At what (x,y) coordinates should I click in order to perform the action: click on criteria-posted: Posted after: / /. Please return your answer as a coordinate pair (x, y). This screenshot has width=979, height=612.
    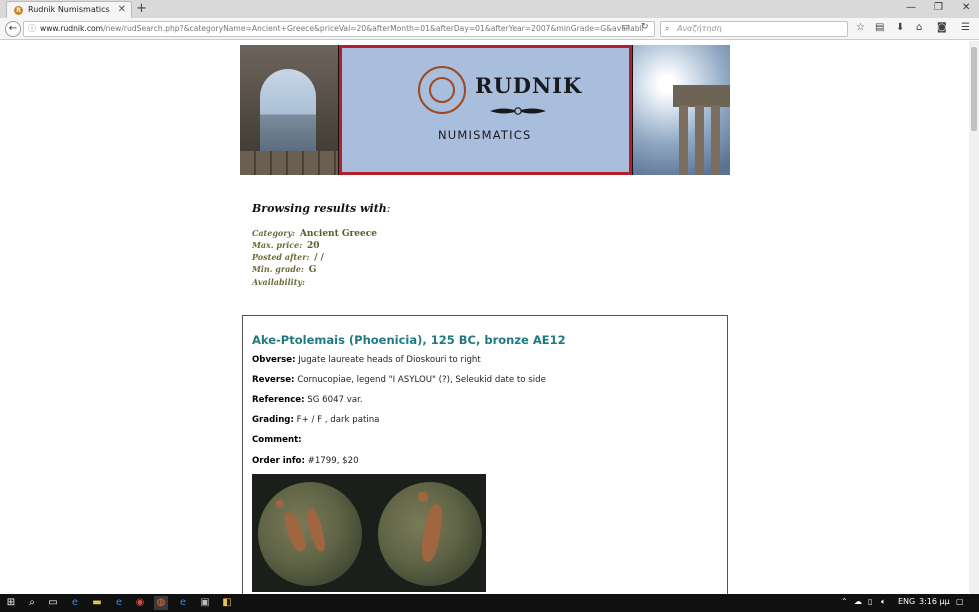
    Looking at the image, I should click on (288, 257).